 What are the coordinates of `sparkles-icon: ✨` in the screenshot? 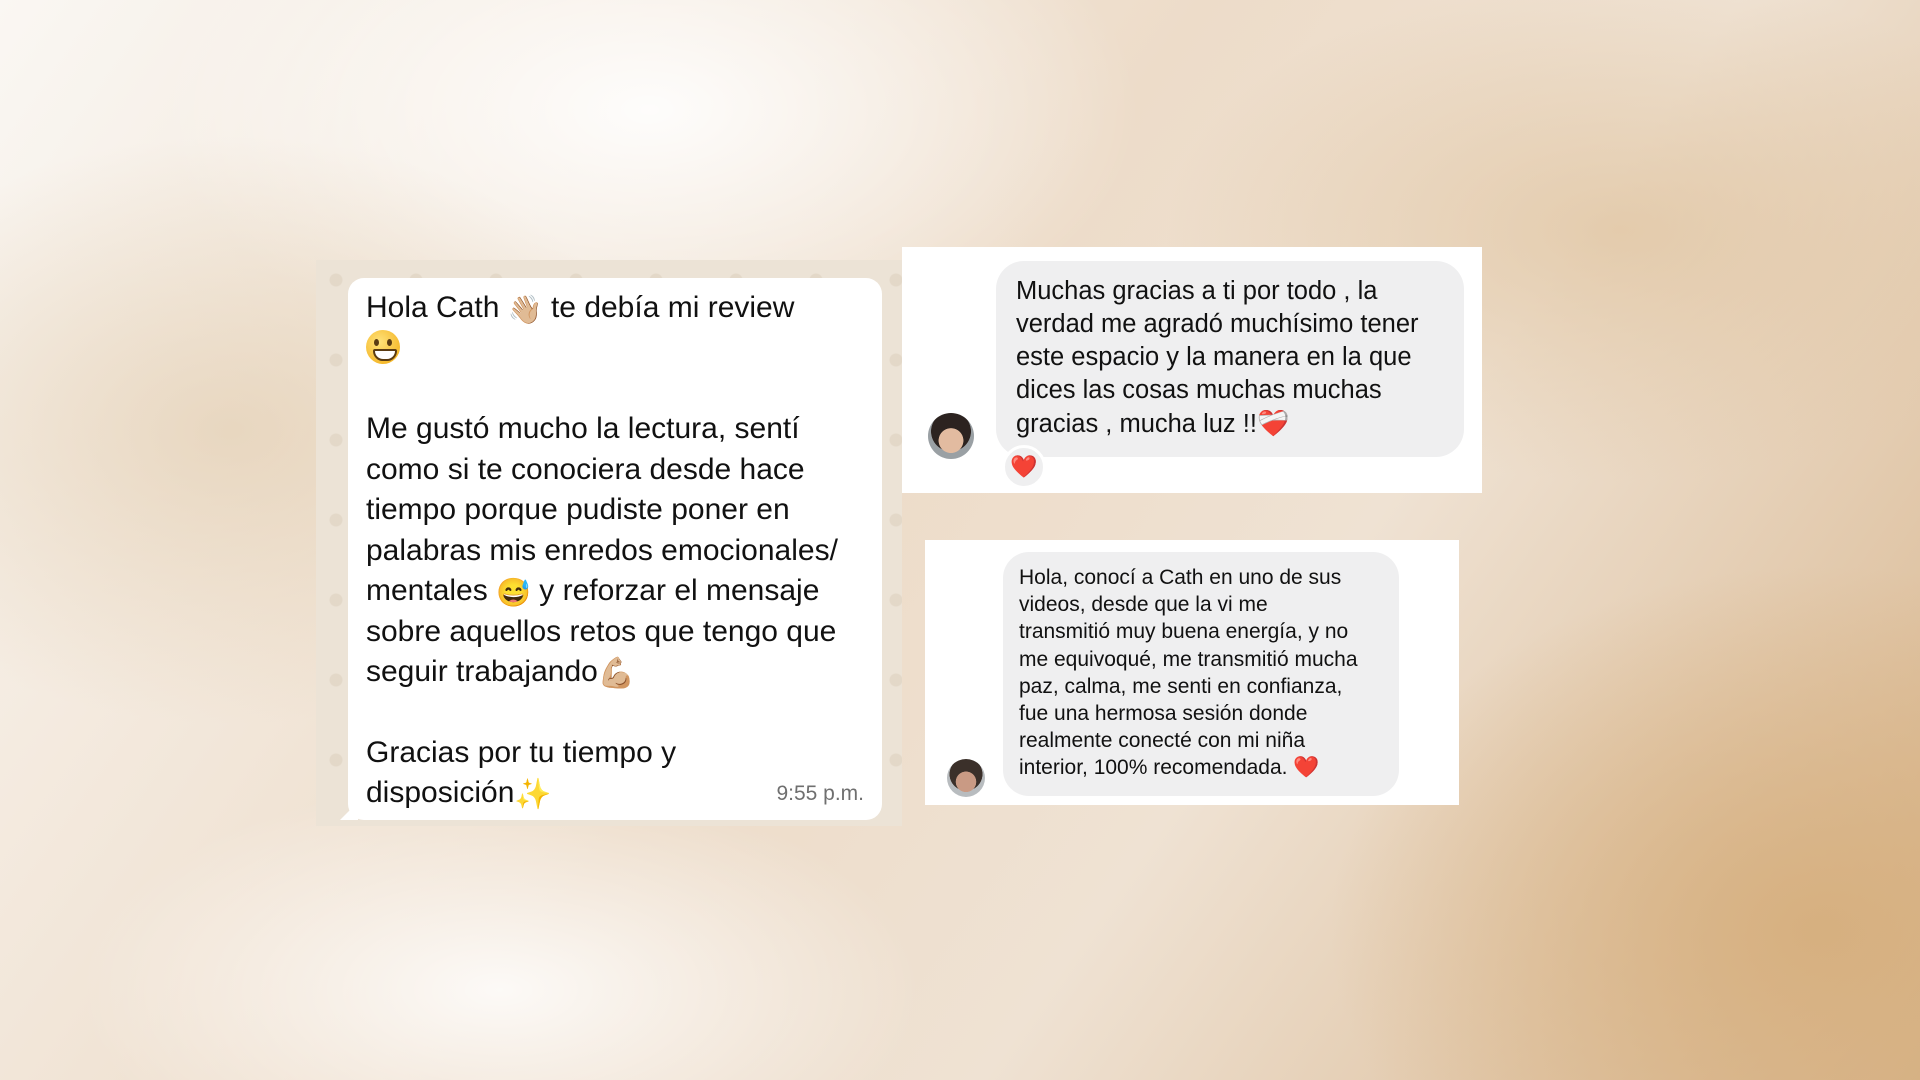 It's located at (533, 794).